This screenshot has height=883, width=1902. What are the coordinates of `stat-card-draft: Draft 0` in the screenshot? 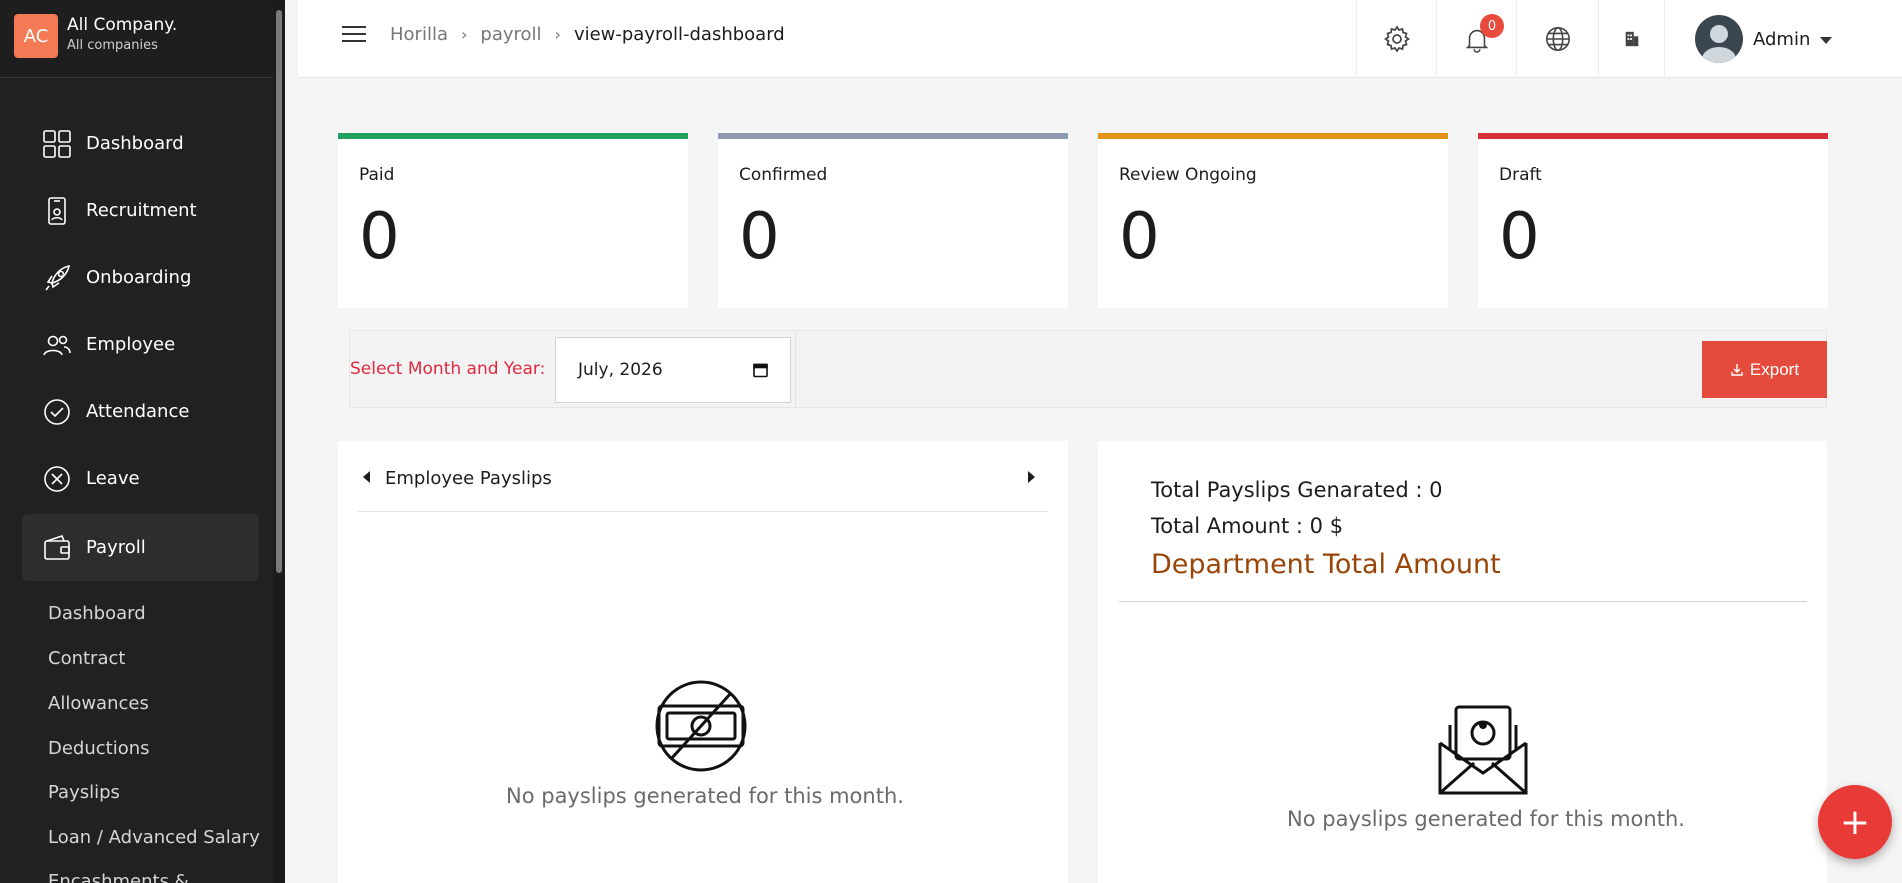 It's located at (1653, 220).